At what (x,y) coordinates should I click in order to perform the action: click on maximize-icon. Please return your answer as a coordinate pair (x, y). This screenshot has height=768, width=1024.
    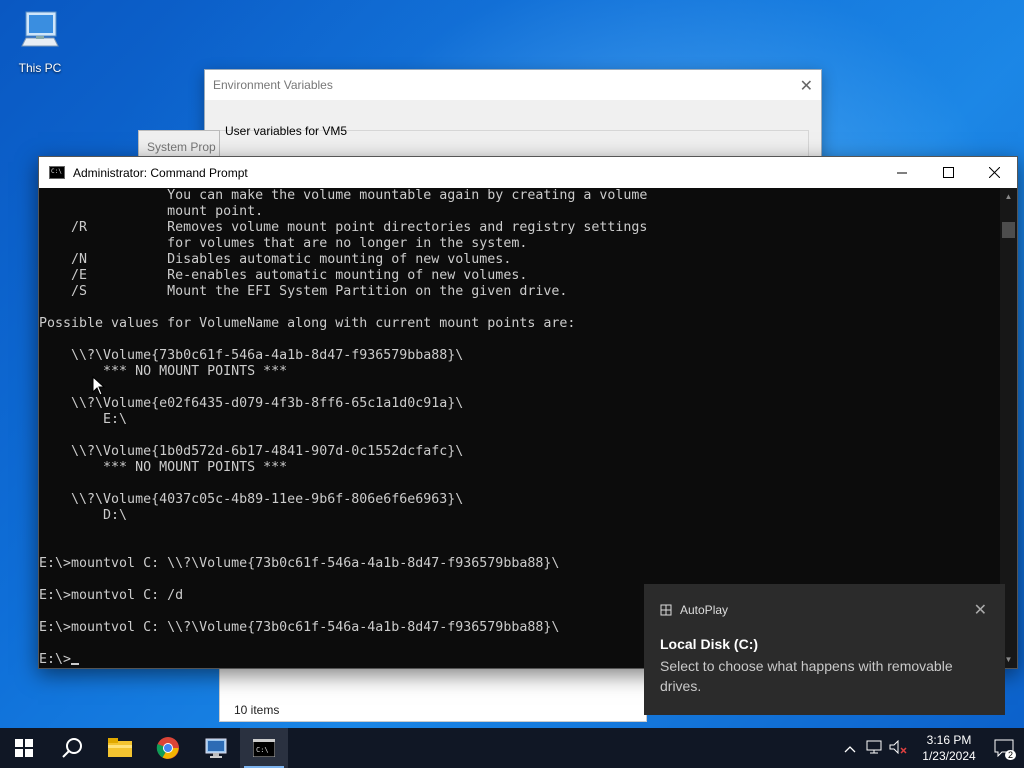
    Looking at the image, I should click on (948, 172).